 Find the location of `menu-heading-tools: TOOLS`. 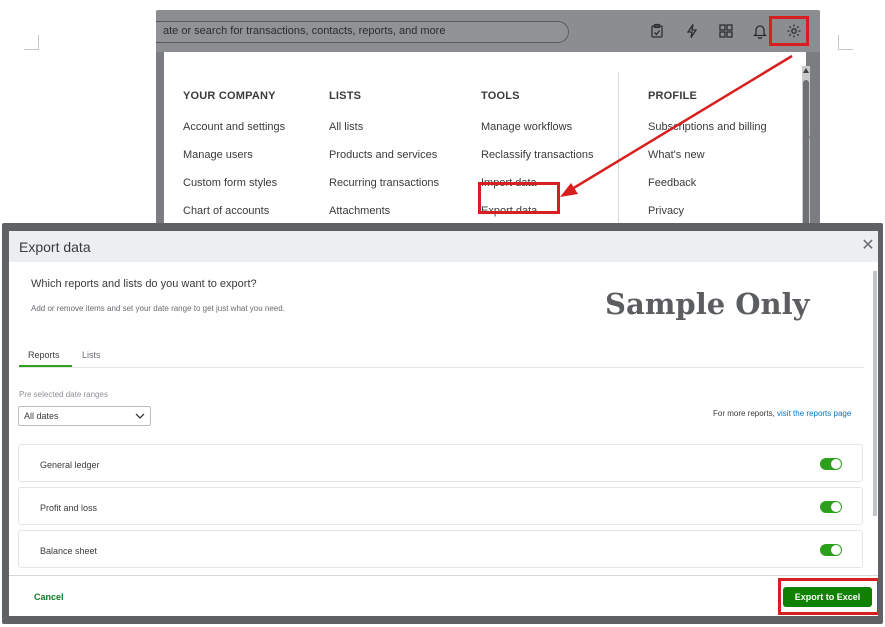

menu-heading-tools: TOOLS is located at coordinates (500, 96).